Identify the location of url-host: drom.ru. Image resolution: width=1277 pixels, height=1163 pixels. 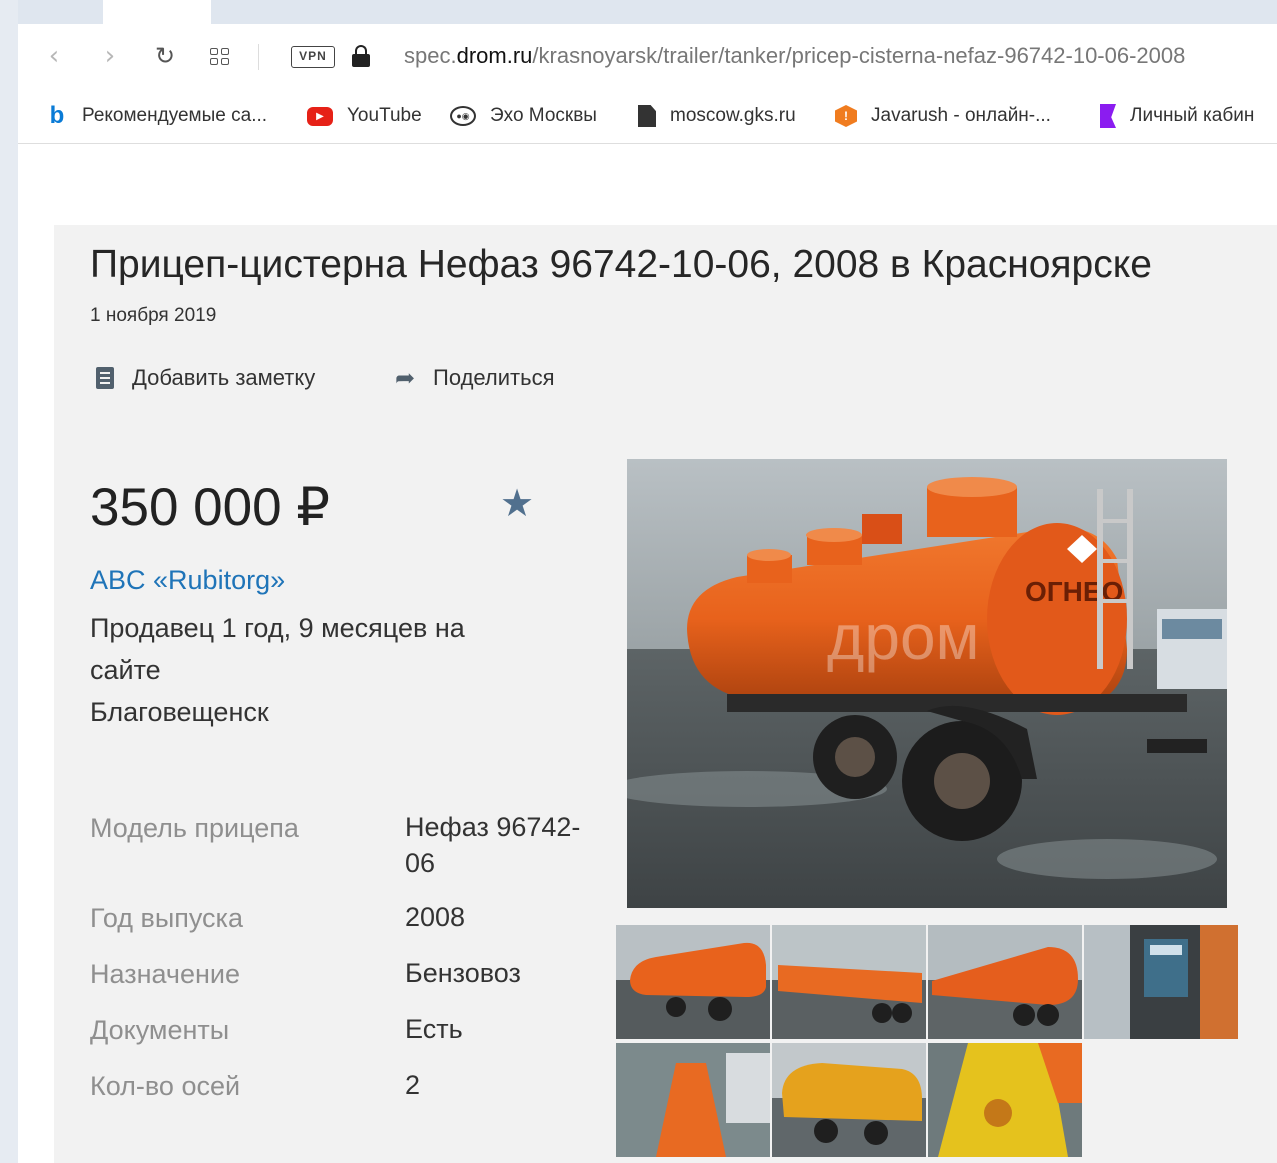
(494, 55).